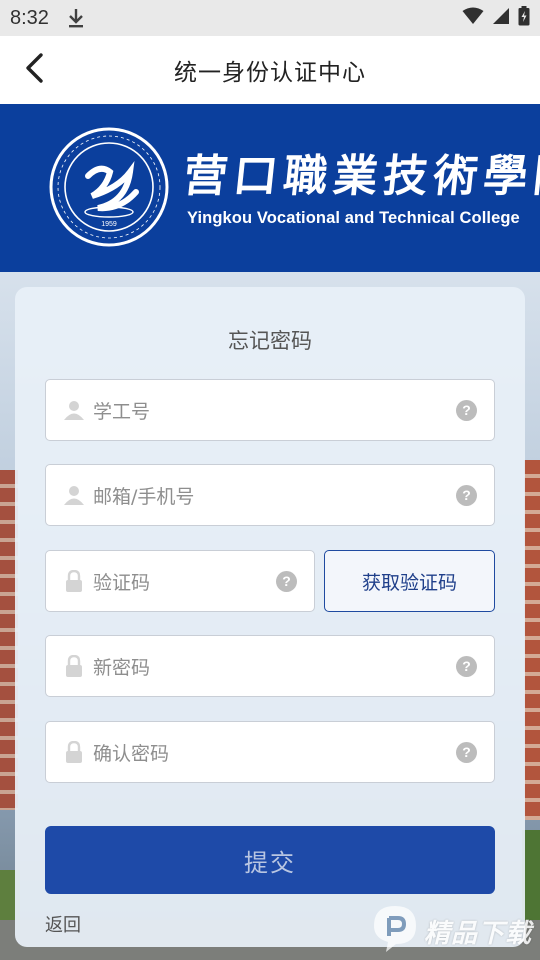 The height and width of the screenshot is (960, 540). I want to click on signal-icon, so click(501, 18).